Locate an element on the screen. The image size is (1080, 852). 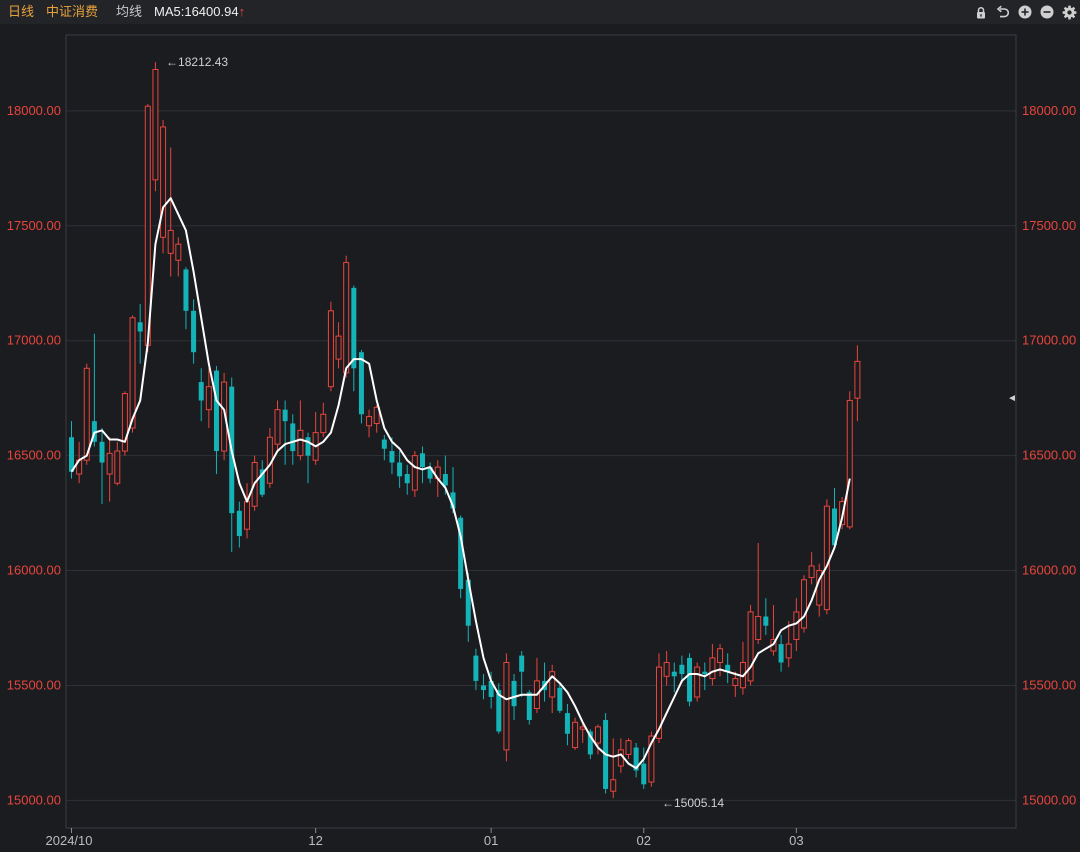
index-name: 中证消费 is located at coordinates (72, 12).